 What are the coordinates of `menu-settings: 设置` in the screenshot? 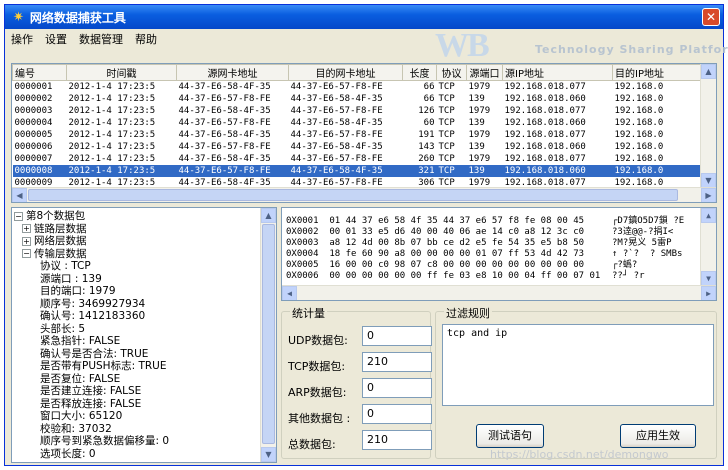 It's located at (56, 39).